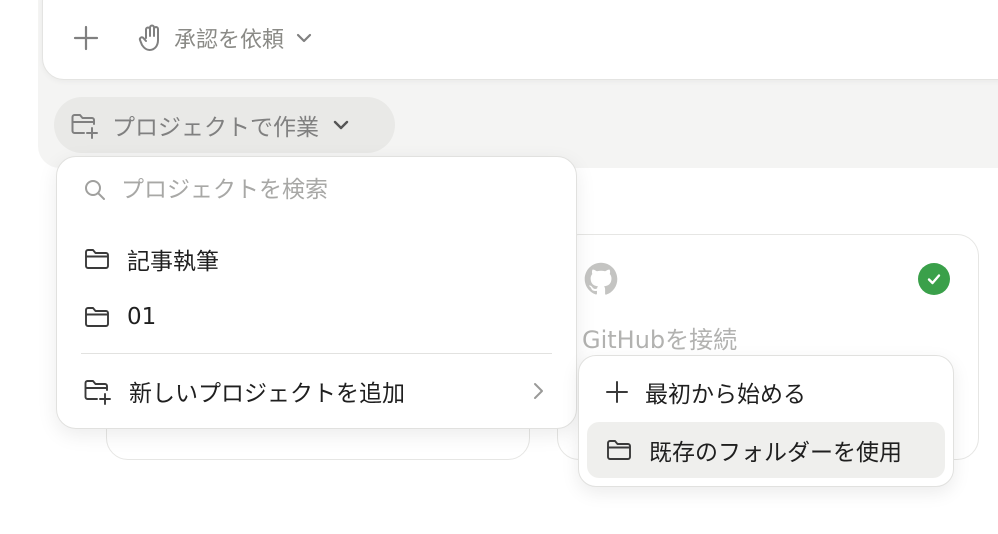 This screenshot has width=998, height=534. I want to click on request-approval-label: 承認を依頼, so click(229, 40).